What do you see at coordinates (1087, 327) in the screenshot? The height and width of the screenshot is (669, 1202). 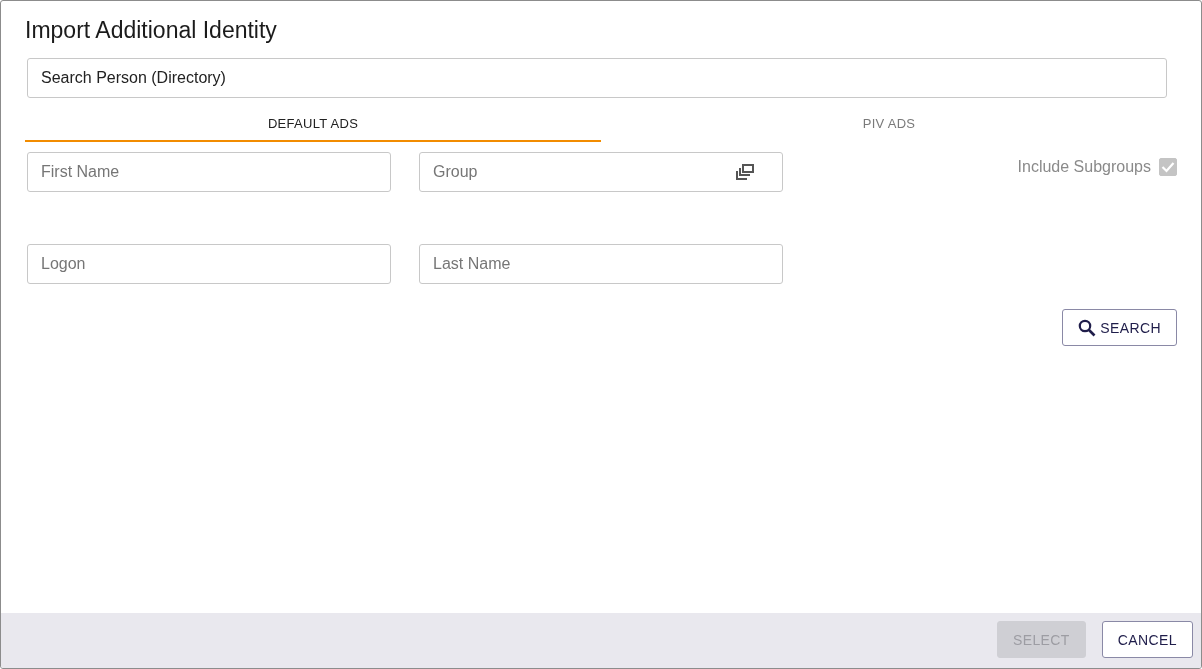 I see `search-icon` at bounding box center [1087, 327].